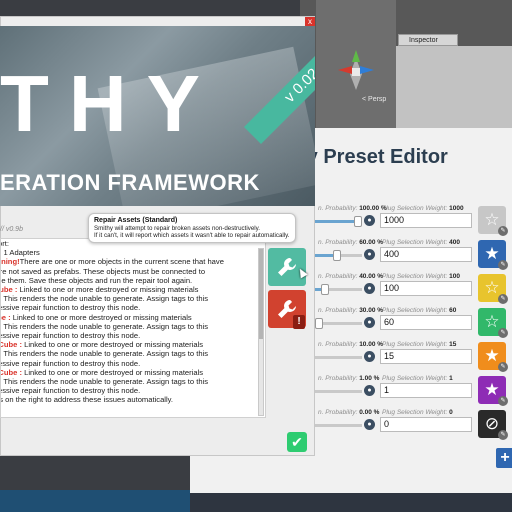 Image resolution: width=512 pixels, height=512 pixels. I want to click on weight-value: 15, so click(453, 344).